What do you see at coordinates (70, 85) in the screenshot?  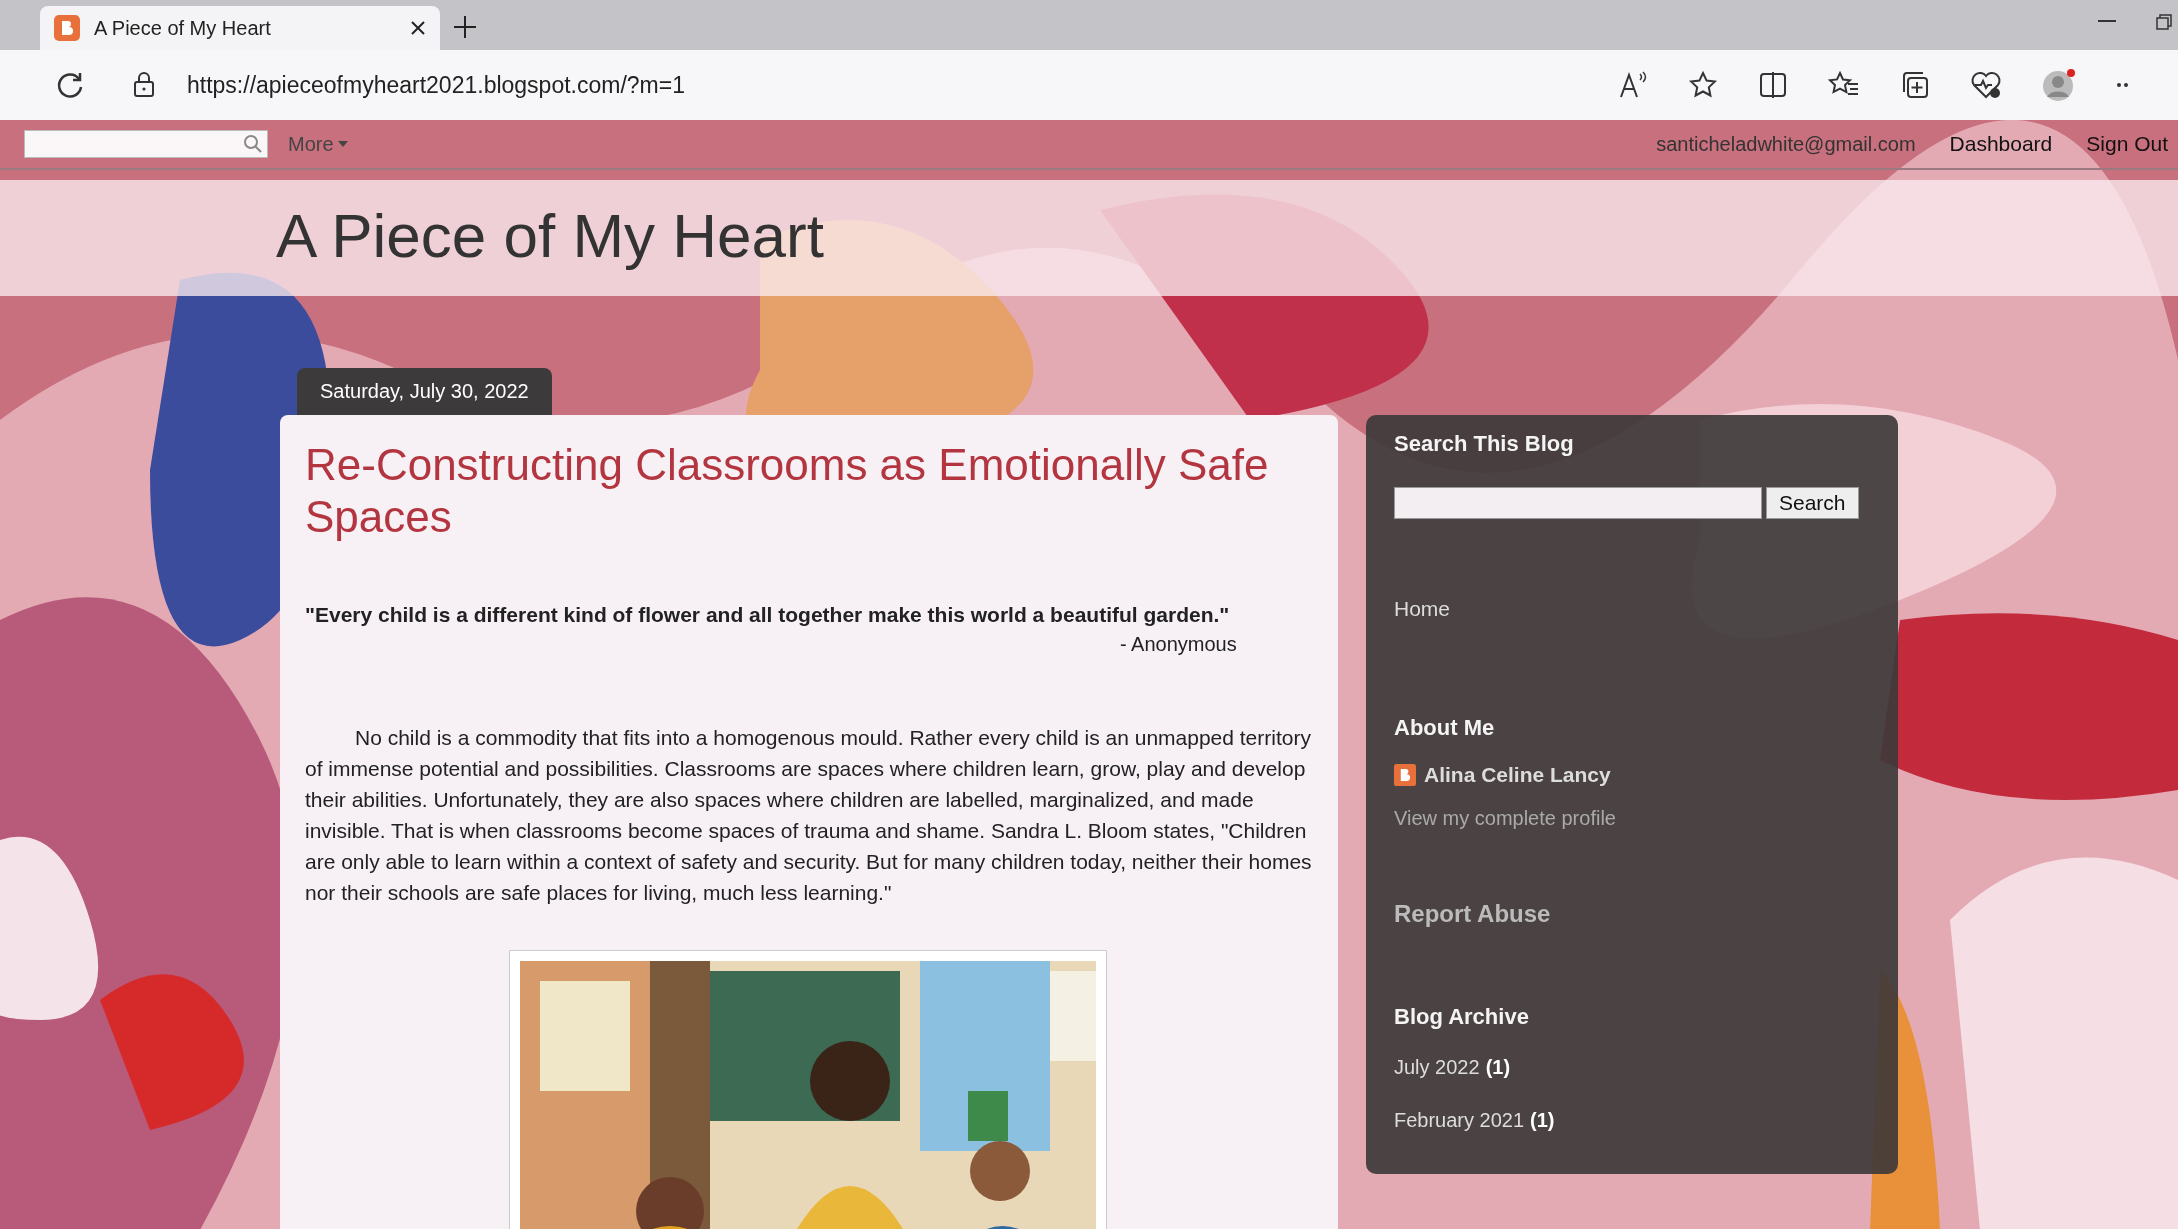 I see `reload-icon` at bounding box center [70, 85].